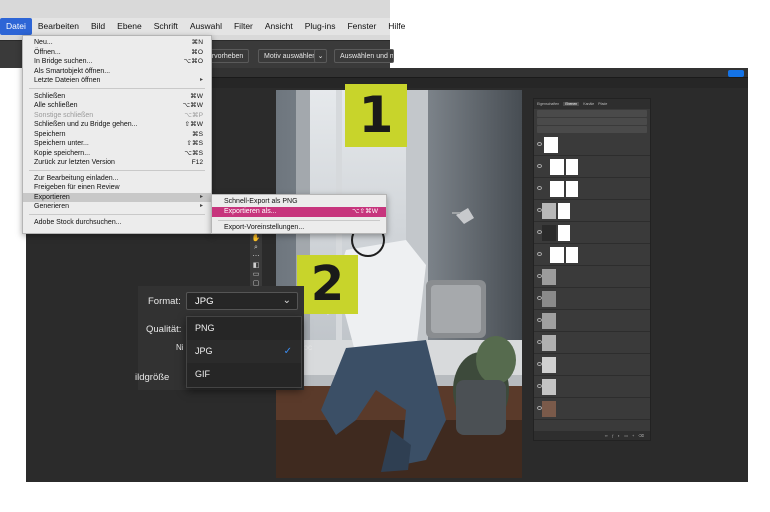 Image resolution: width=770 pixels, height=512 pixels. I want to click on format-select: JPG ⌄, so click(242, 301).